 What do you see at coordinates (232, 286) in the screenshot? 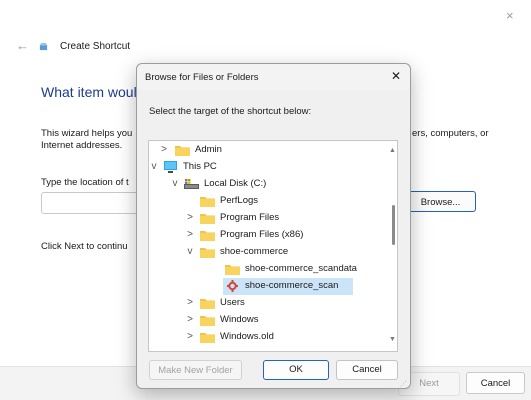
I see `application-icon` at bounding box center [232, 286].